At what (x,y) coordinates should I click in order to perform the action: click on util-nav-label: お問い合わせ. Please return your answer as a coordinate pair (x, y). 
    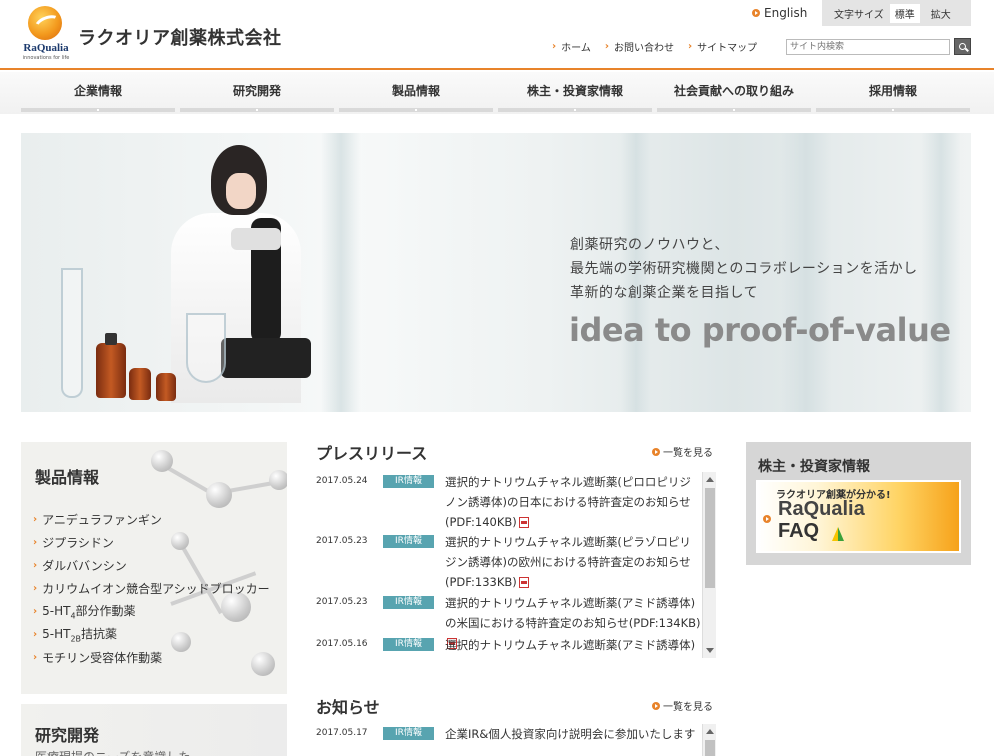
    Looking at the image, I should click on (643, 48).